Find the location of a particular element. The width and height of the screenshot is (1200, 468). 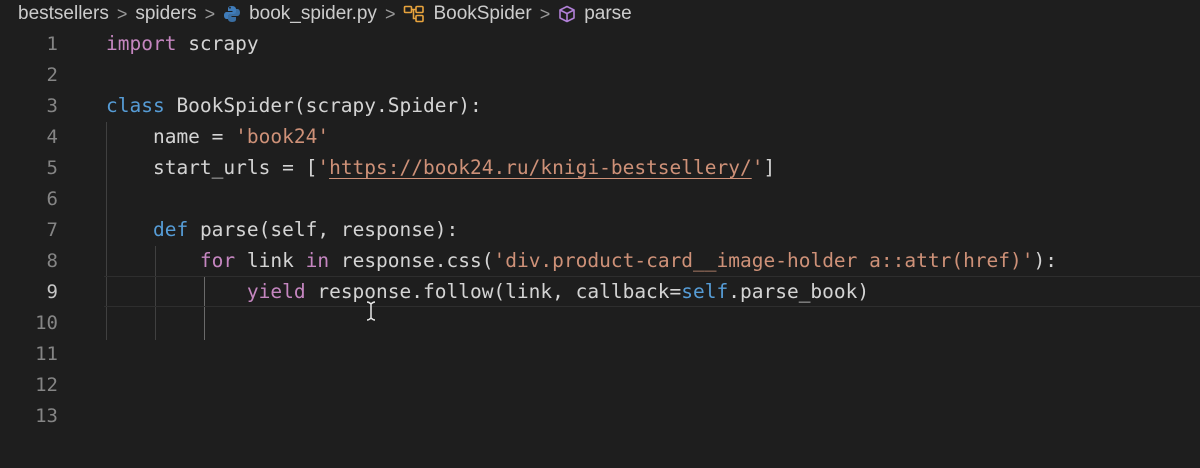

breadcrumb-label: bestsellers is located at coordinates (63, 13).